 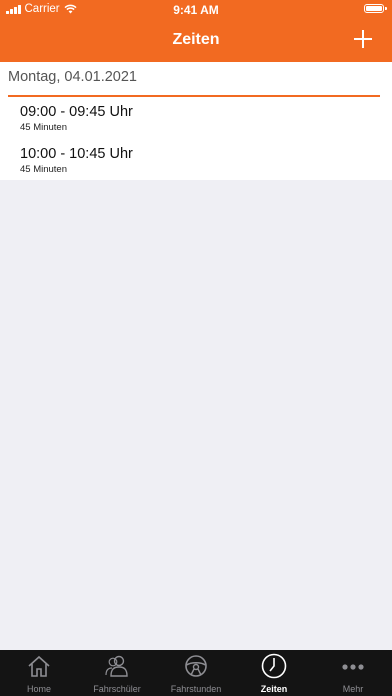 I want to click on battery-icon, so click(x=375, y=8).